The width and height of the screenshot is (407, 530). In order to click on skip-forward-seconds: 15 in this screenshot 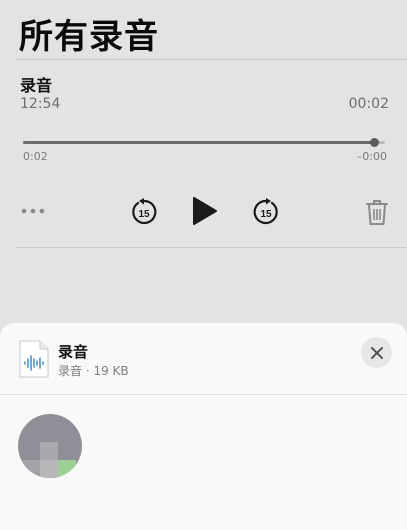, I will do `click(266, 214)`.